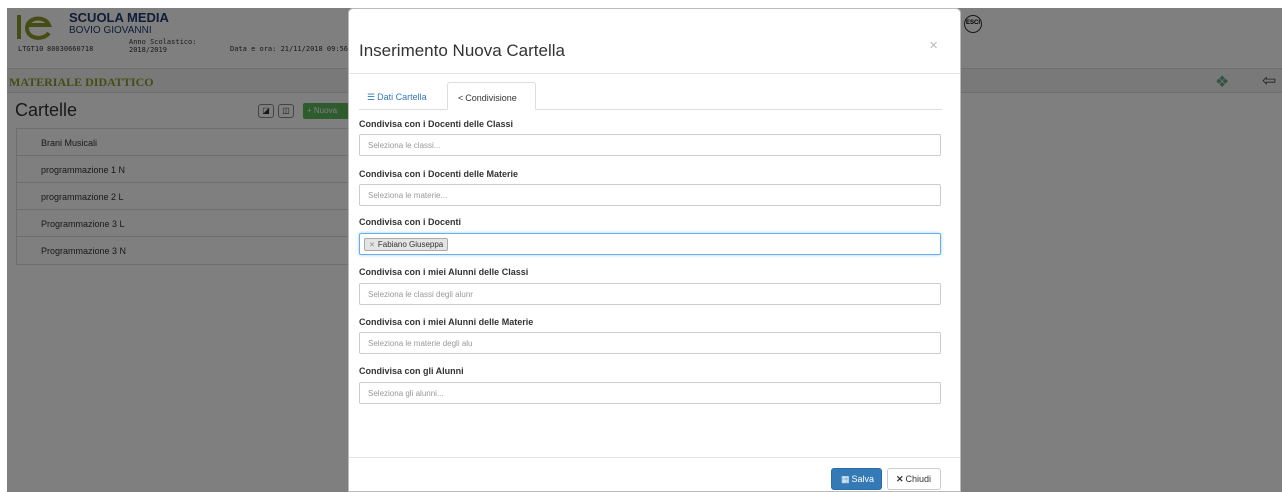 The height and width of the screenshot is (492, 1282). What do you see at coordinates (845, 479) in the screenshot?
I see `floppy-icon: ▦` at bounding box center [845, 479].